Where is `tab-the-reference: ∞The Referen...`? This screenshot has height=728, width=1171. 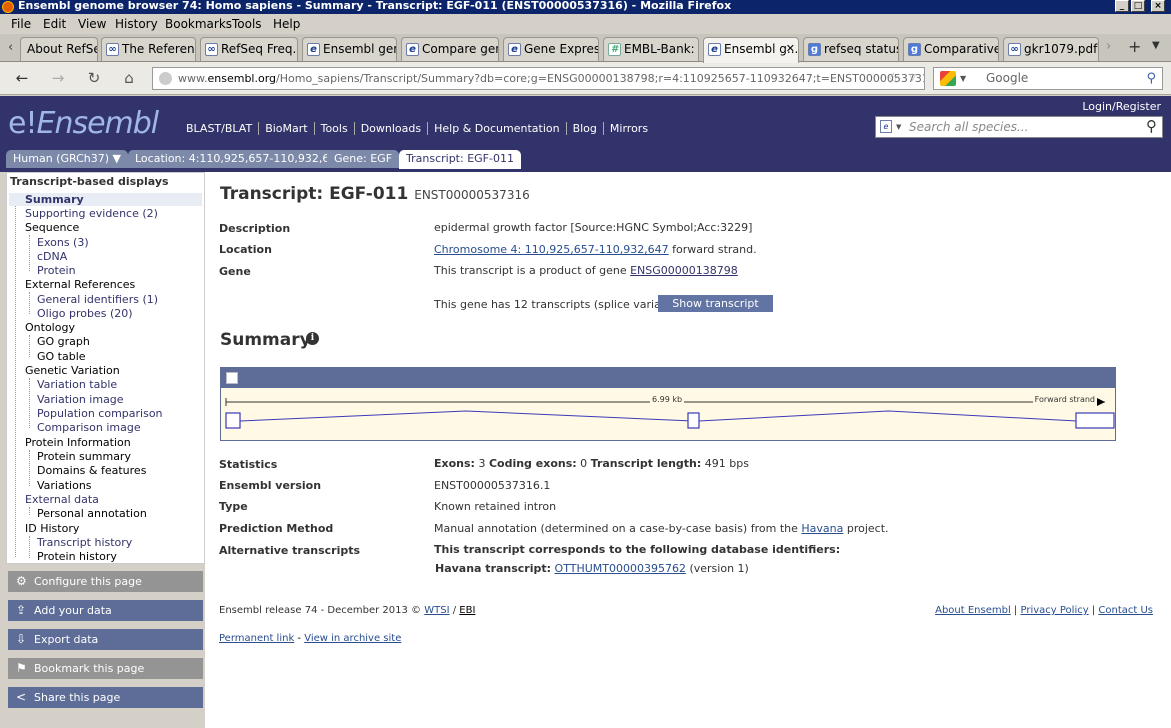
tab-the-reference: ∞The Referen... is located at coordinates (148, 49).